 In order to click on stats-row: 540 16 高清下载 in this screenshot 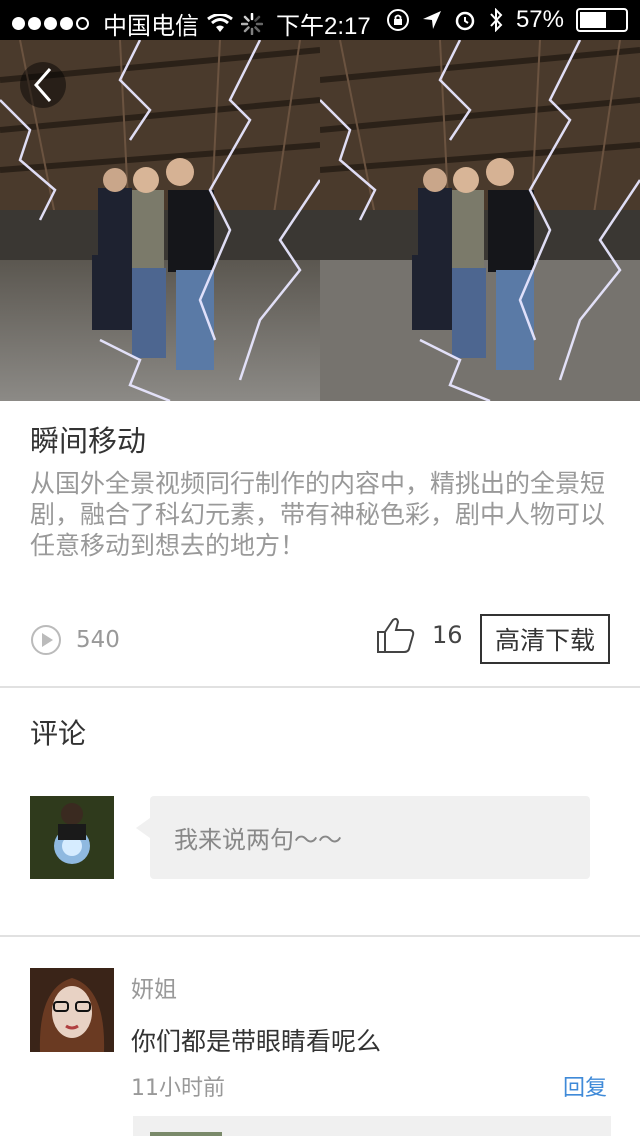, I will do `click(320, 639)`.